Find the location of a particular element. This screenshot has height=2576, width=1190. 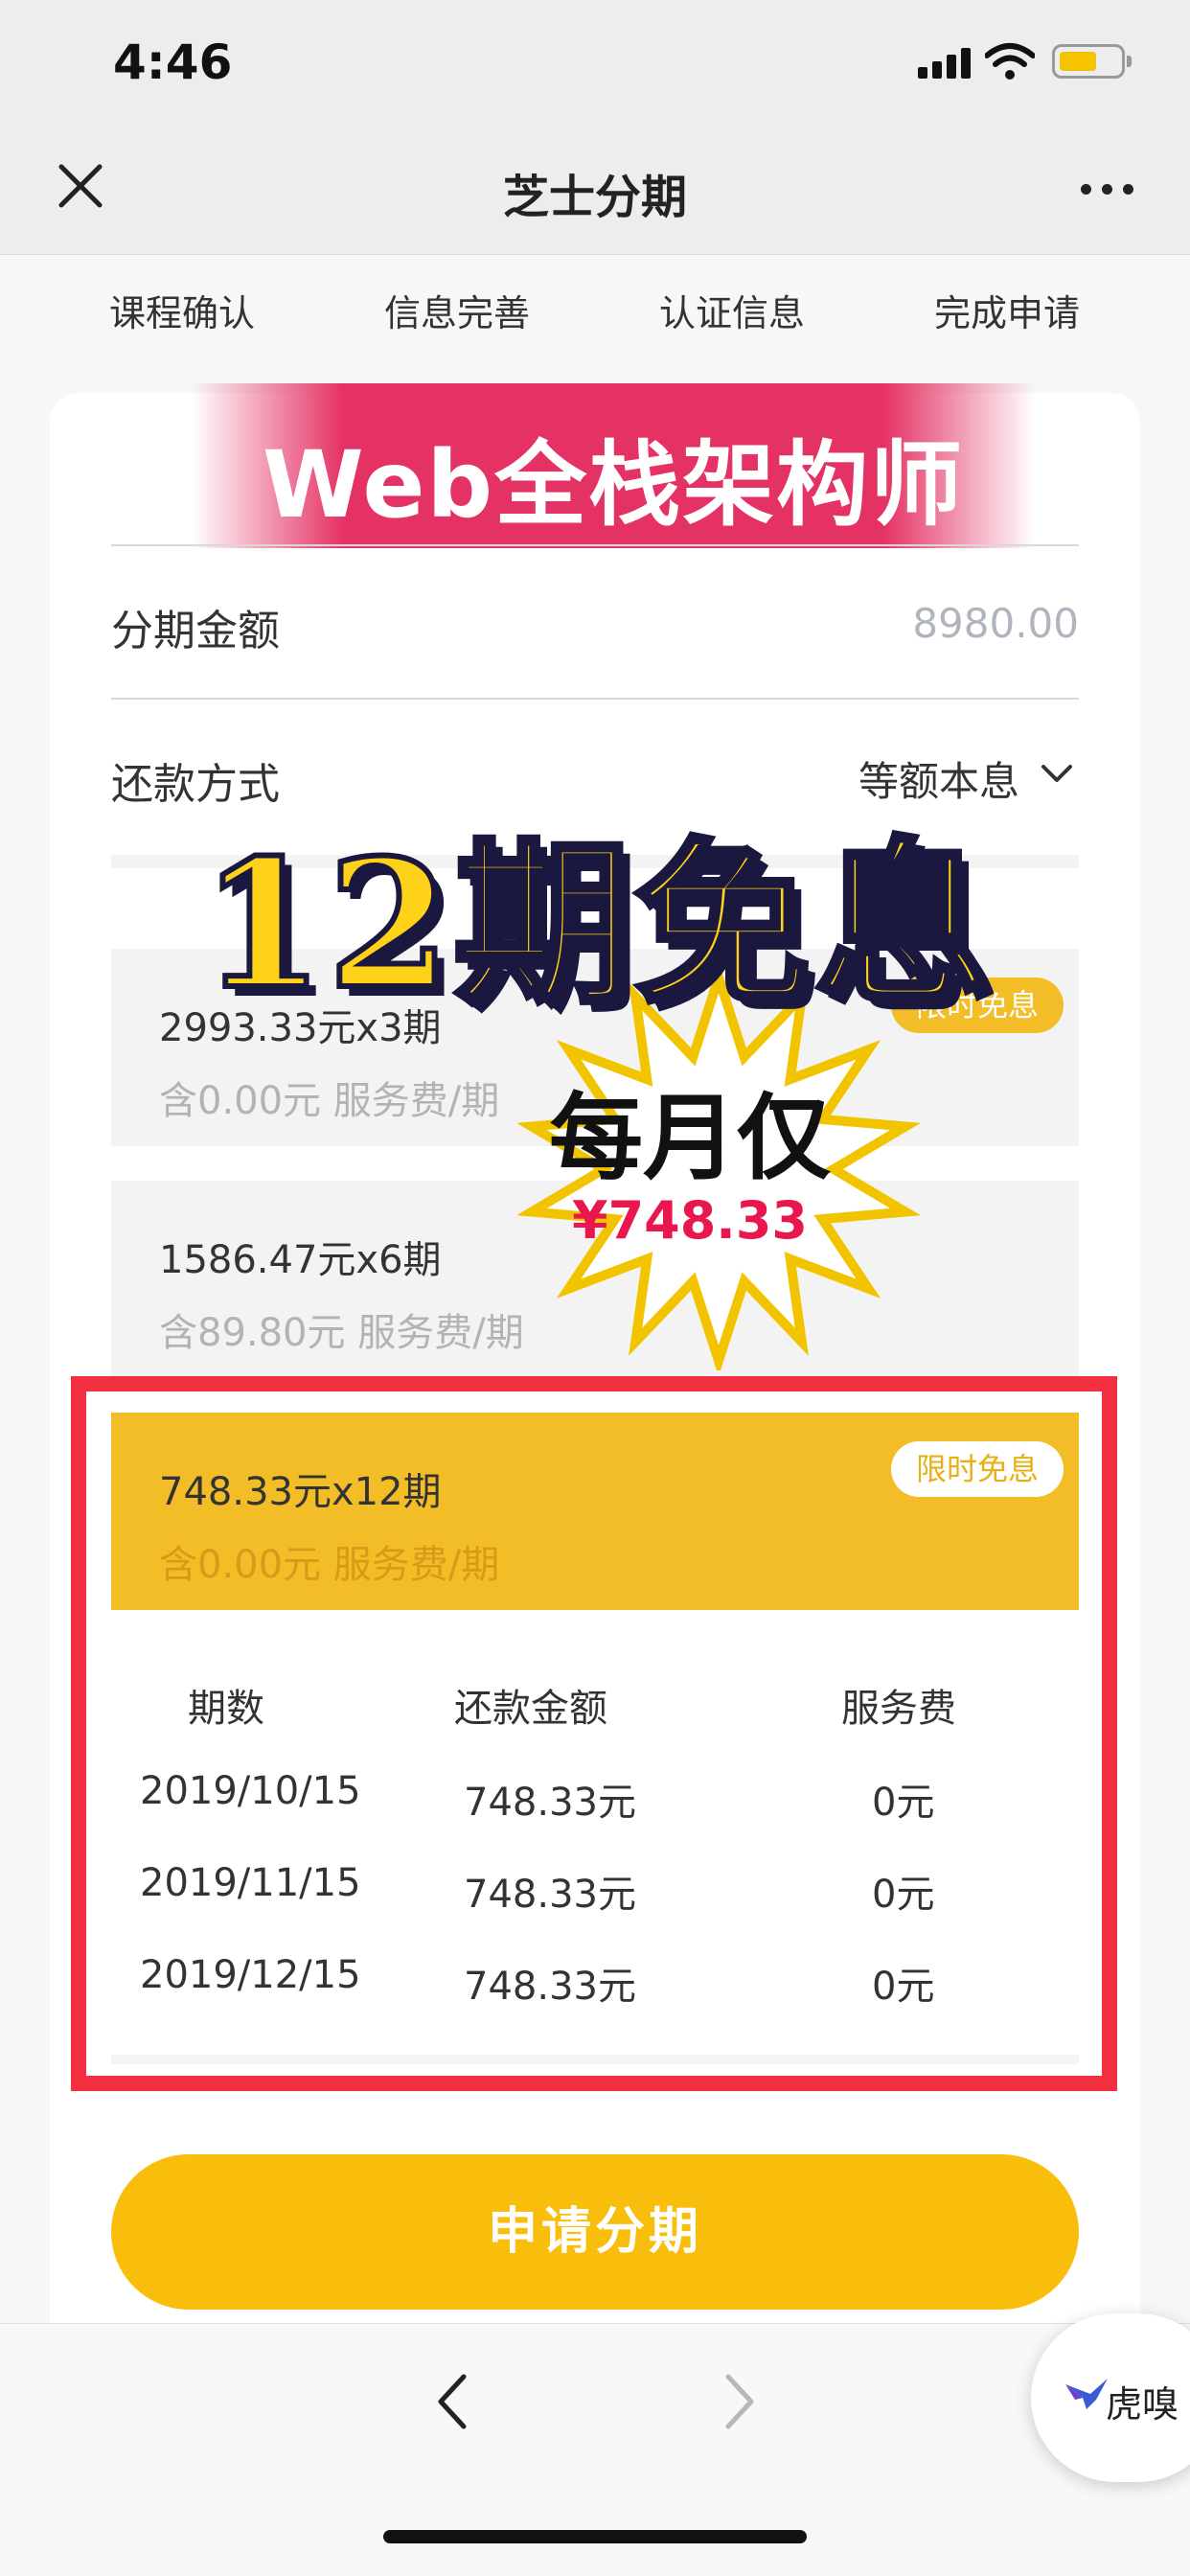

course-banner-title: Web全栈架构师 is located at coordinates (614, 485).